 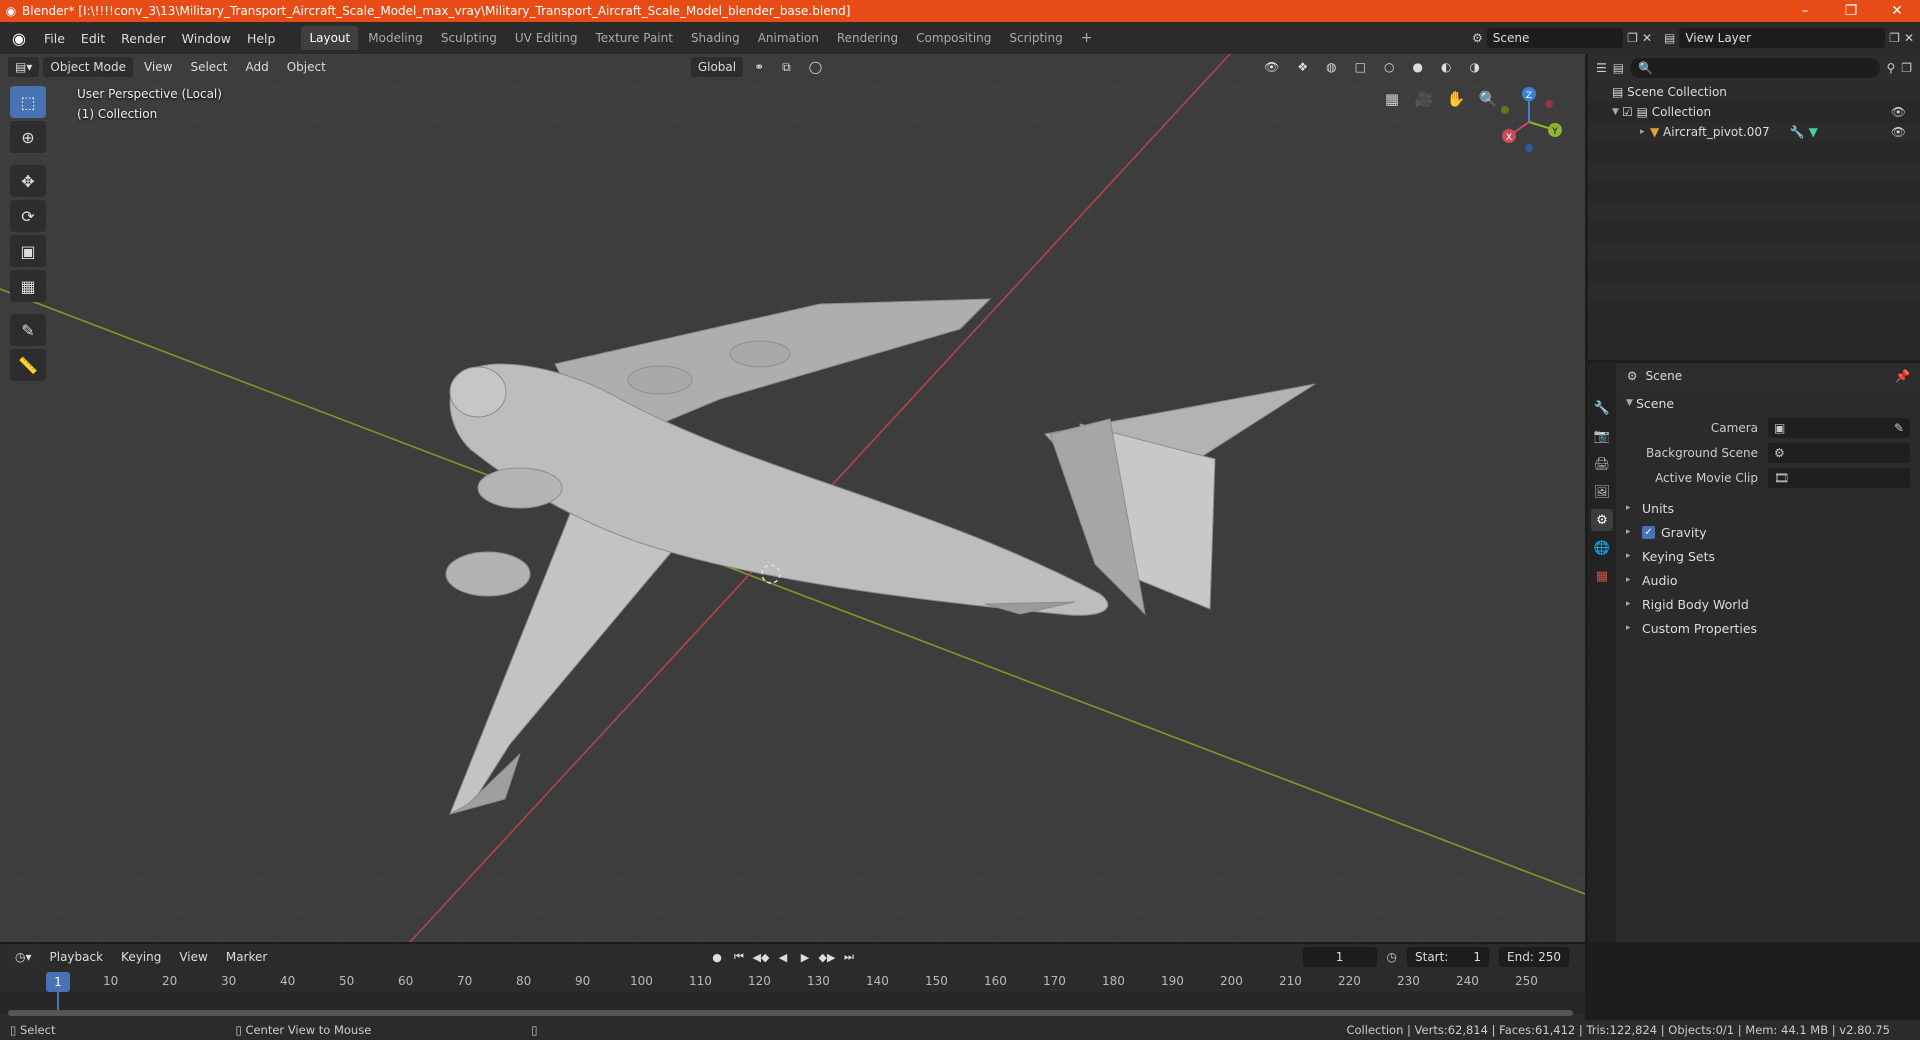 What do you see at coordinates (953, 38) in the screenshot?
I see `tab-compositing: Compositing` at bounding box center [953, 38].